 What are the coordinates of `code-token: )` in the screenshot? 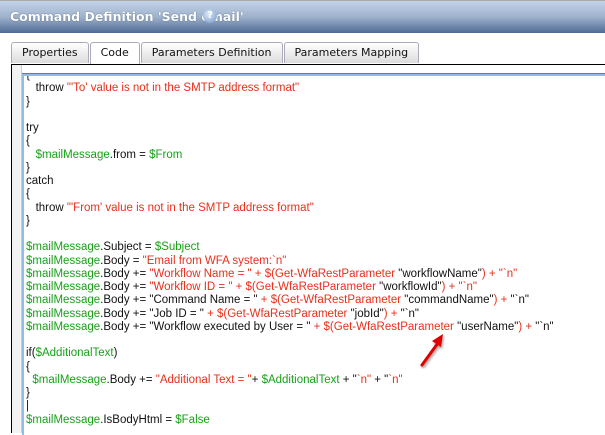 It's located at (115, 353).